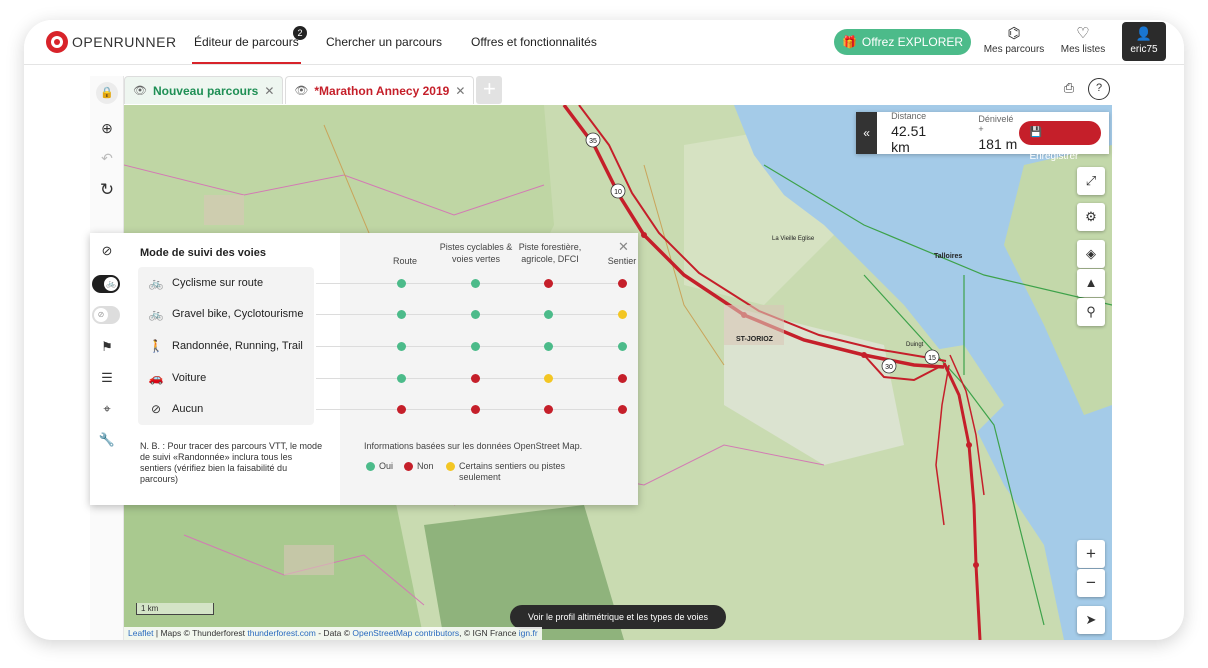  What do you see at coordinates (1091, 254) in the screenshot?
I see `layers-icon: ◈` at bounding box center [1091, 254].